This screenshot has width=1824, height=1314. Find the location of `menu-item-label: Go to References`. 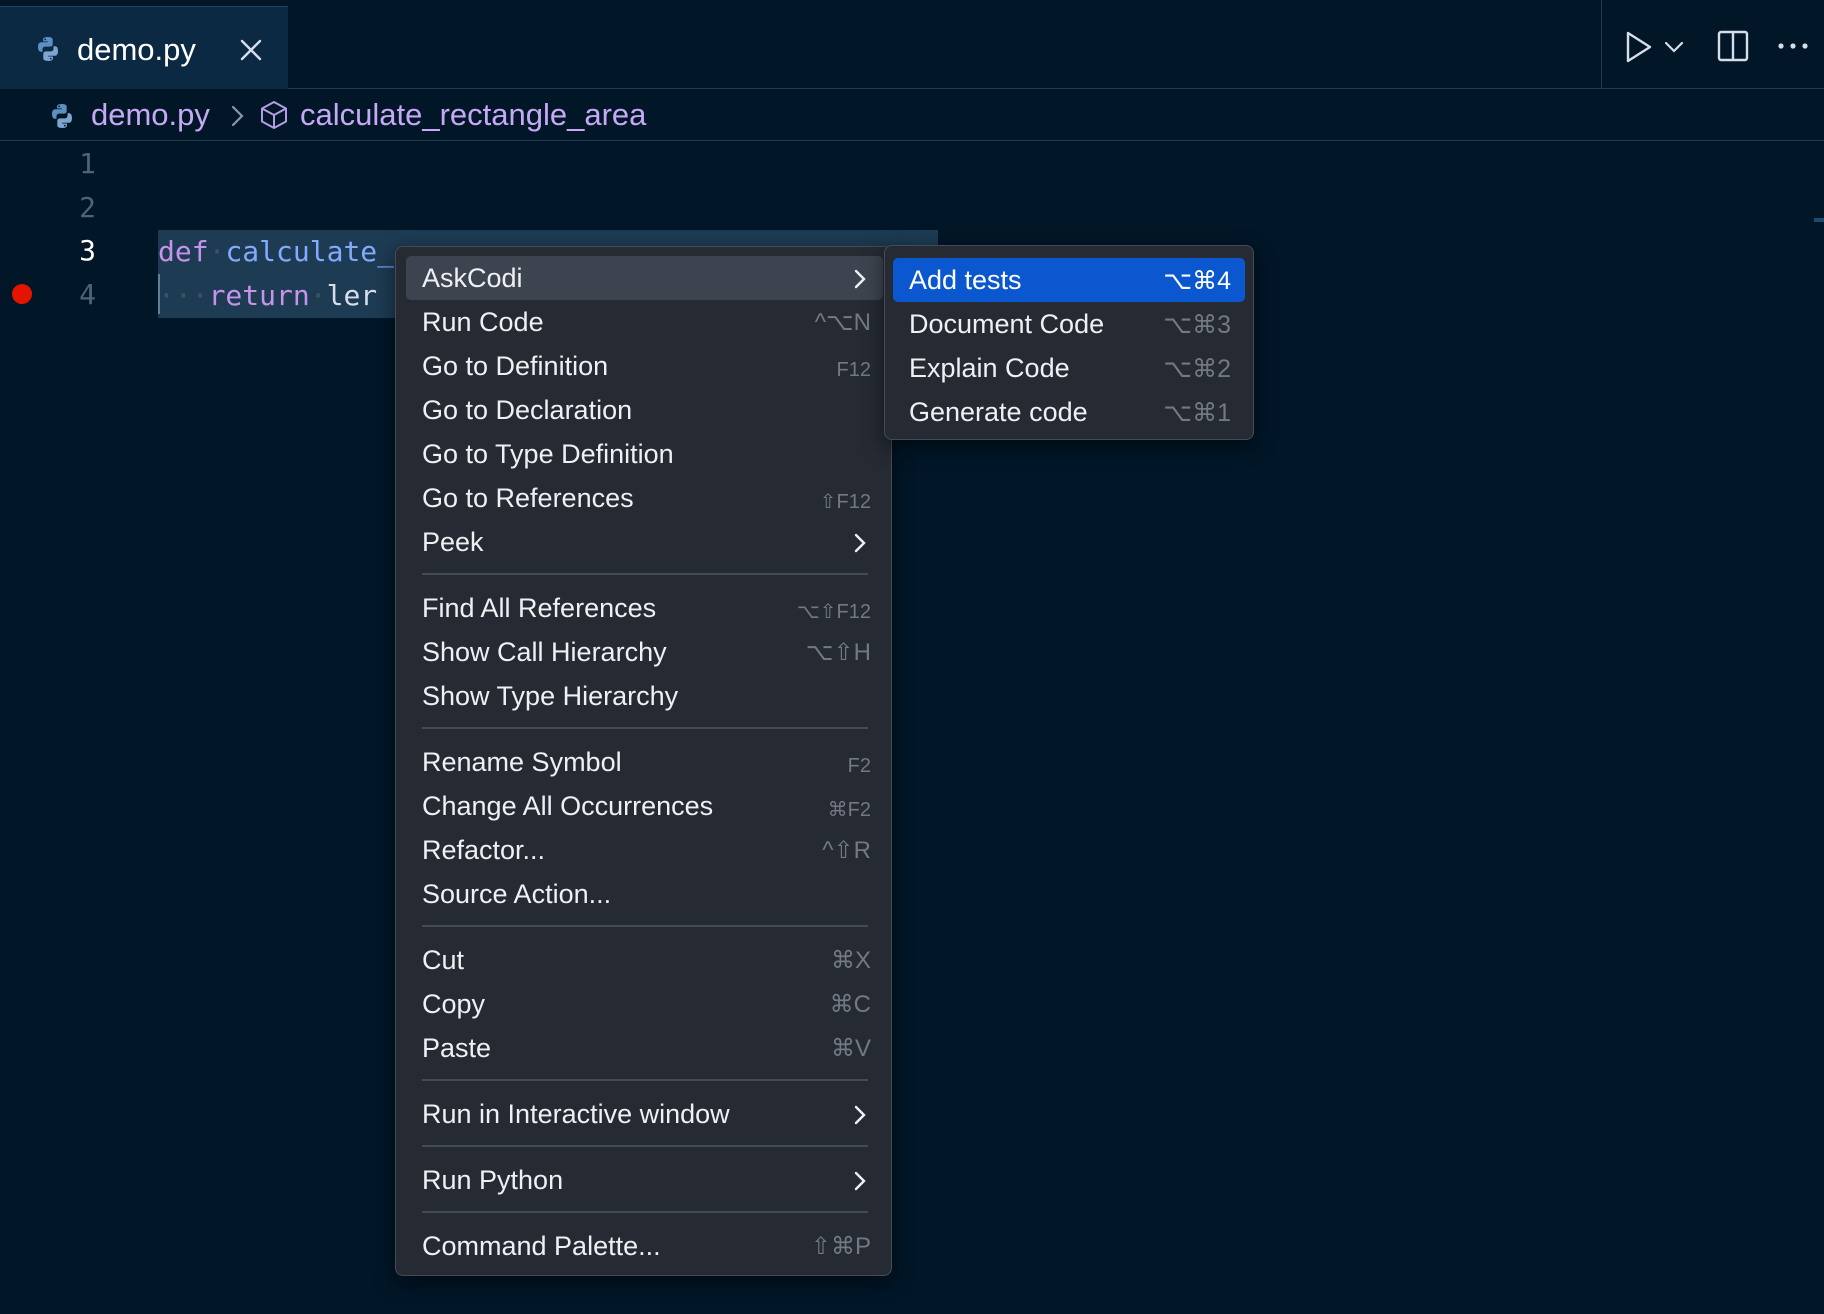

menu-item-label: Go to References is located at coordinates (528, 498).